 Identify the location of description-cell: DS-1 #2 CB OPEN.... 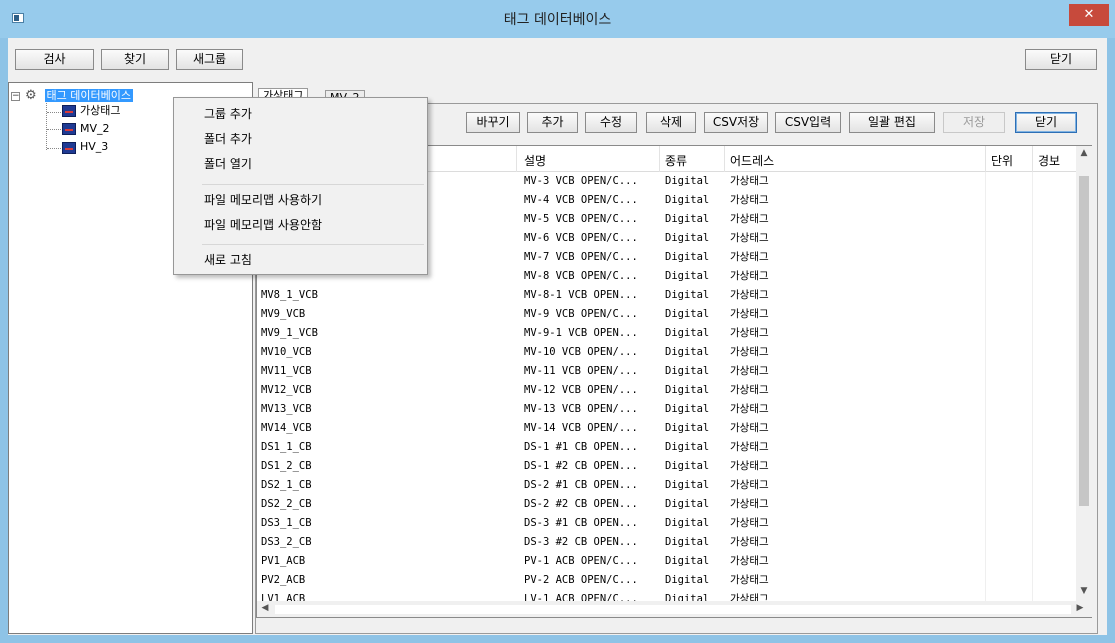
(581, 466).